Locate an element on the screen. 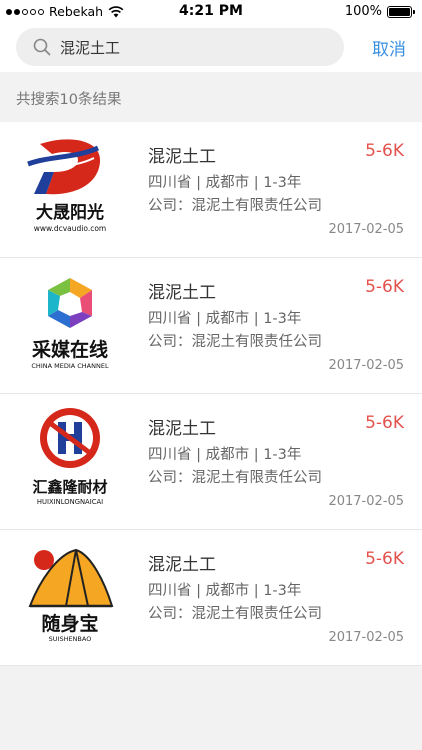 The width and height of the screenshot is (422, 750). company-logo: 大晟阳光 www.dcvaudio.com is located at coordinates (66, 186).